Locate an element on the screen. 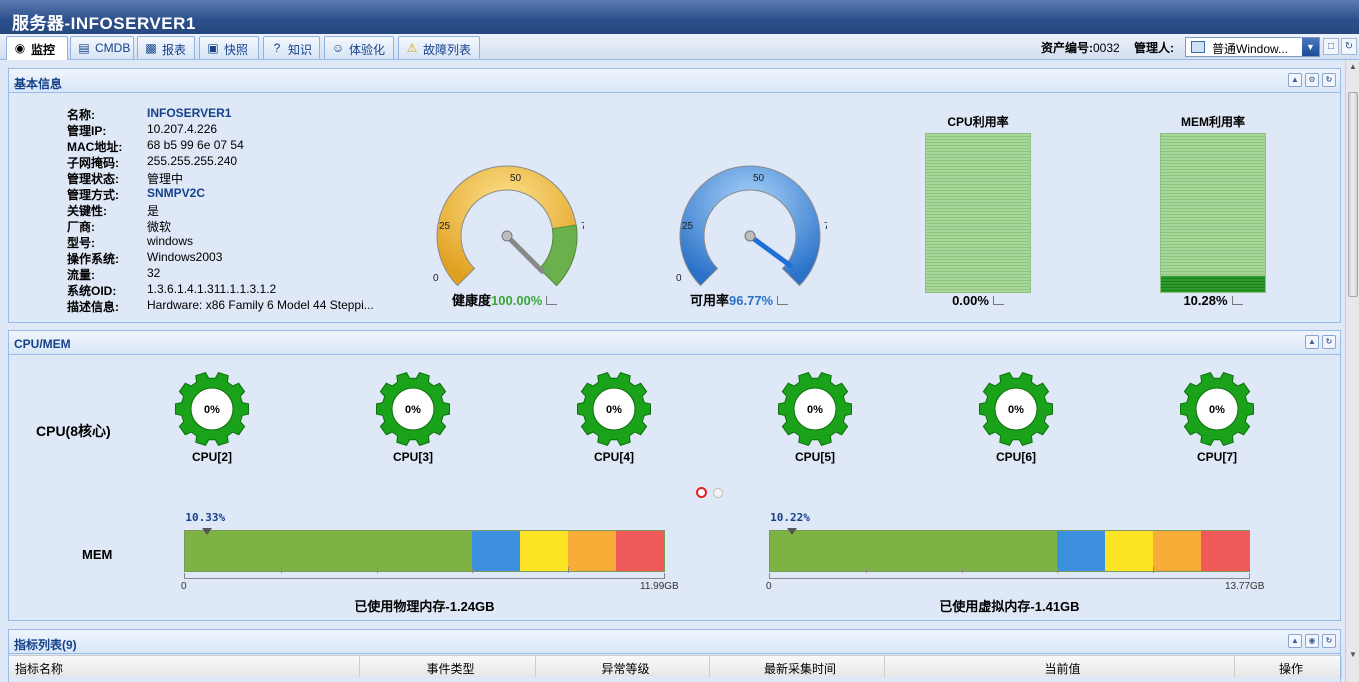  info-value: 32 is located at coordinates (154, 273).